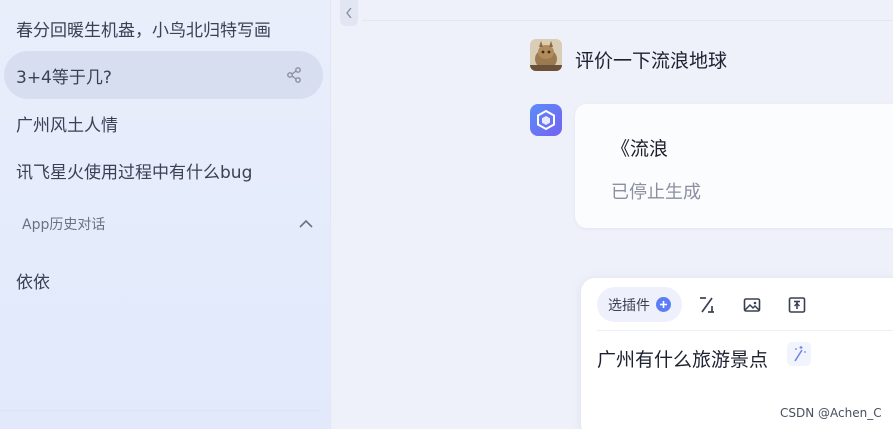 This screenshot has width=893, height=429. Describe the element at coordinates (306, 224) in the screenshot. I see `chevron-up-icon` at that location.